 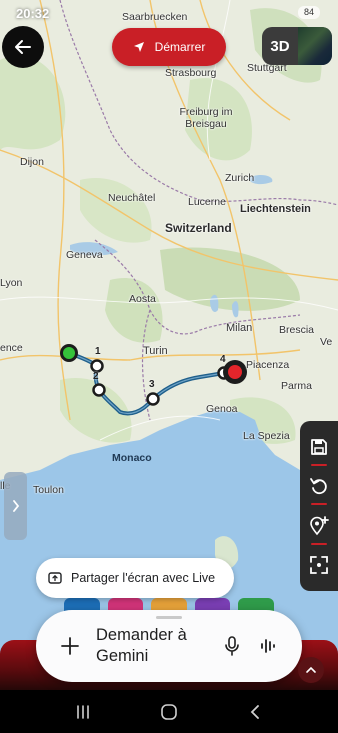 I want to click on undo-button, so click(x=319, y=488).